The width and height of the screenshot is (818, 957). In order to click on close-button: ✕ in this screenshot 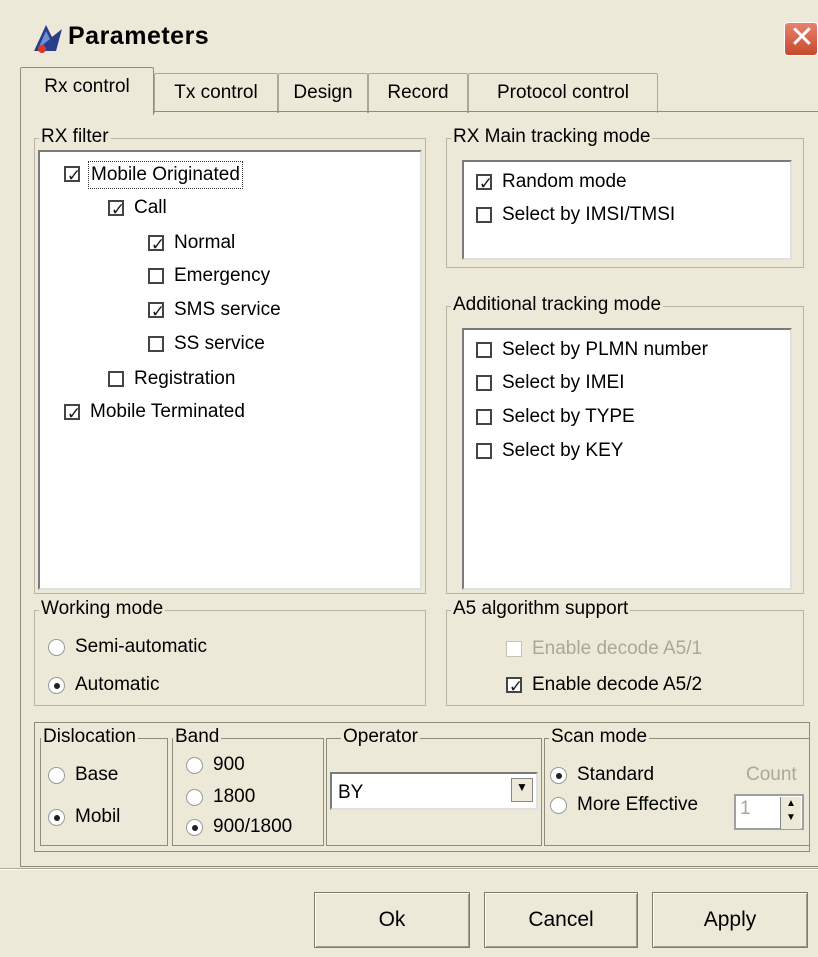, I will do `click(801, 38)`.